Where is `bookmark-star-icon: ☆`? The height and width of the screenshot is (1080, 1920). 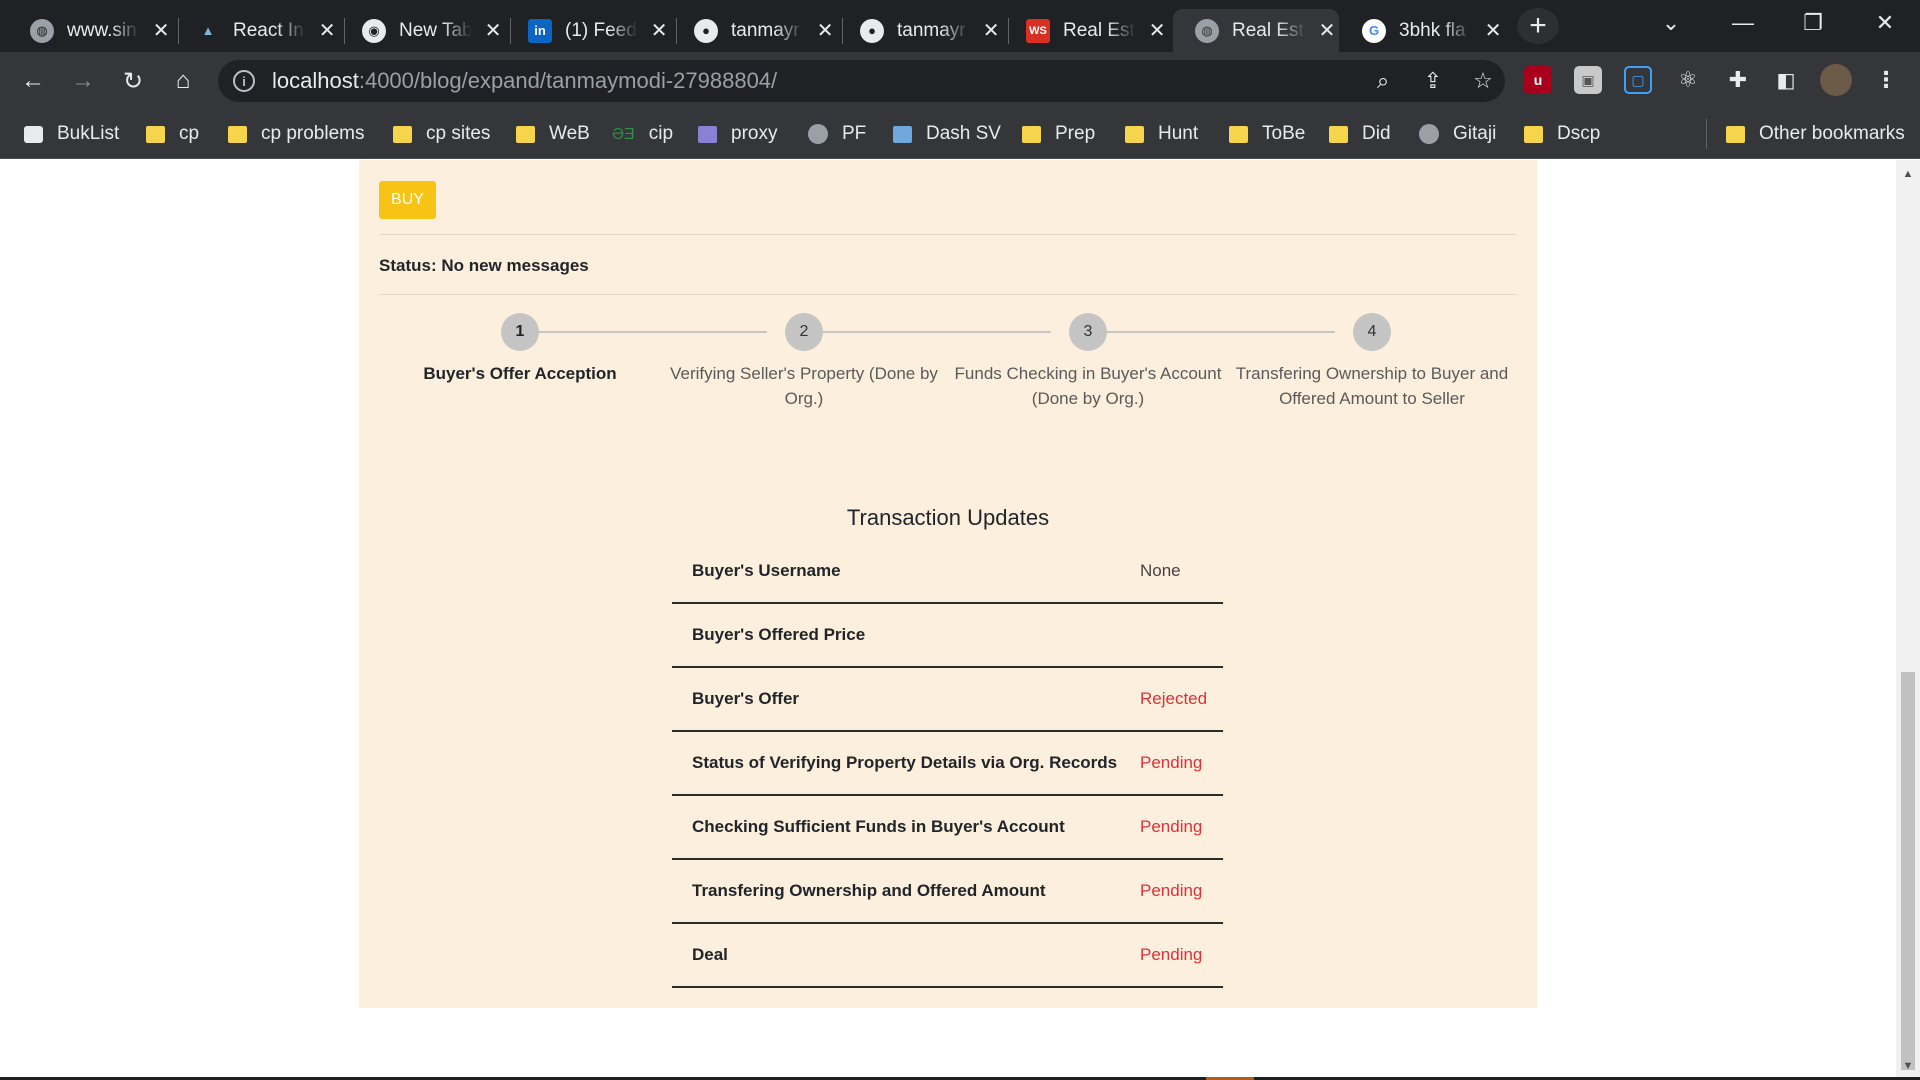
bookmark-star-icon: ☆ is located at coordinates (1483, 81).